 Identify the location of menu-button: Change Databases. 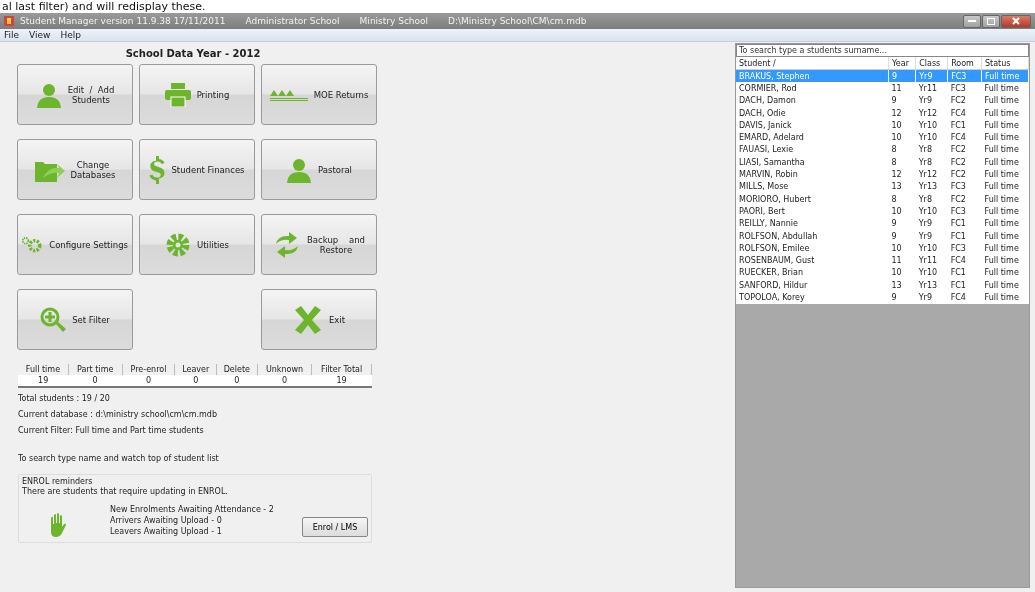
(75, 169).